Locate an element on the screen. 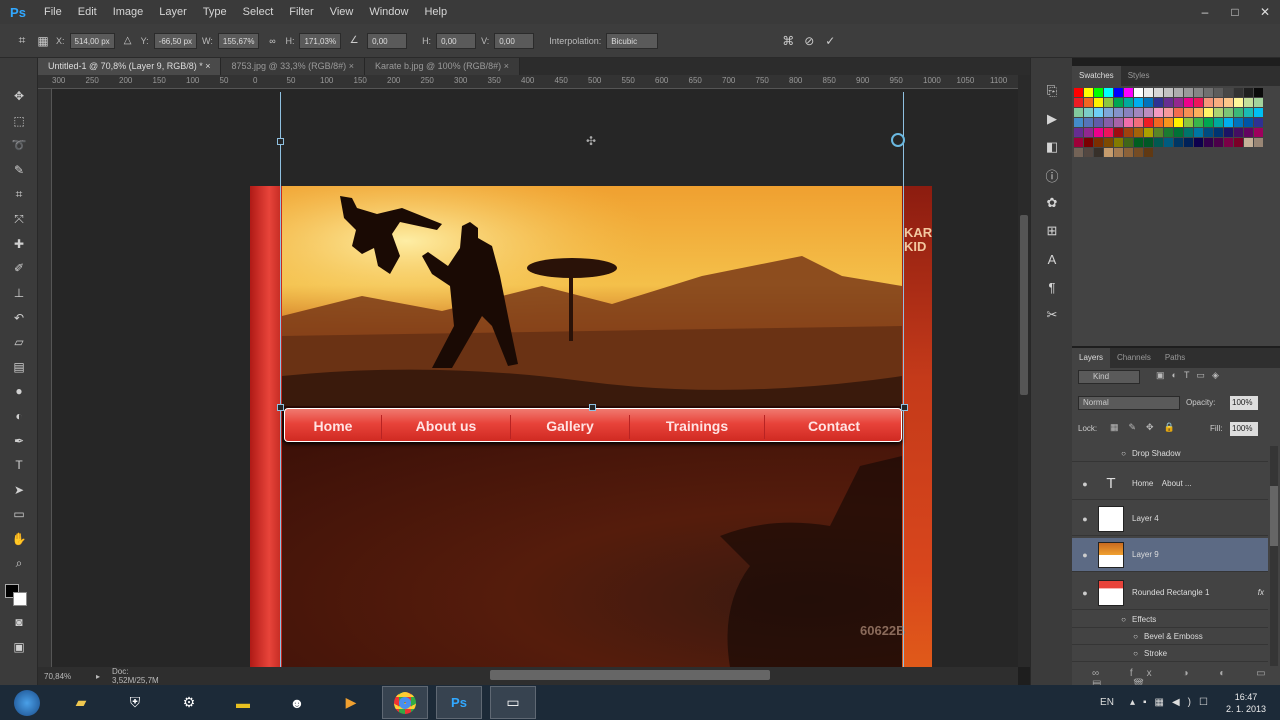 Image resolution: width=1280 pixels, height=720 pixels. angle-field: 0,00 is located at coordinates (387, 40).